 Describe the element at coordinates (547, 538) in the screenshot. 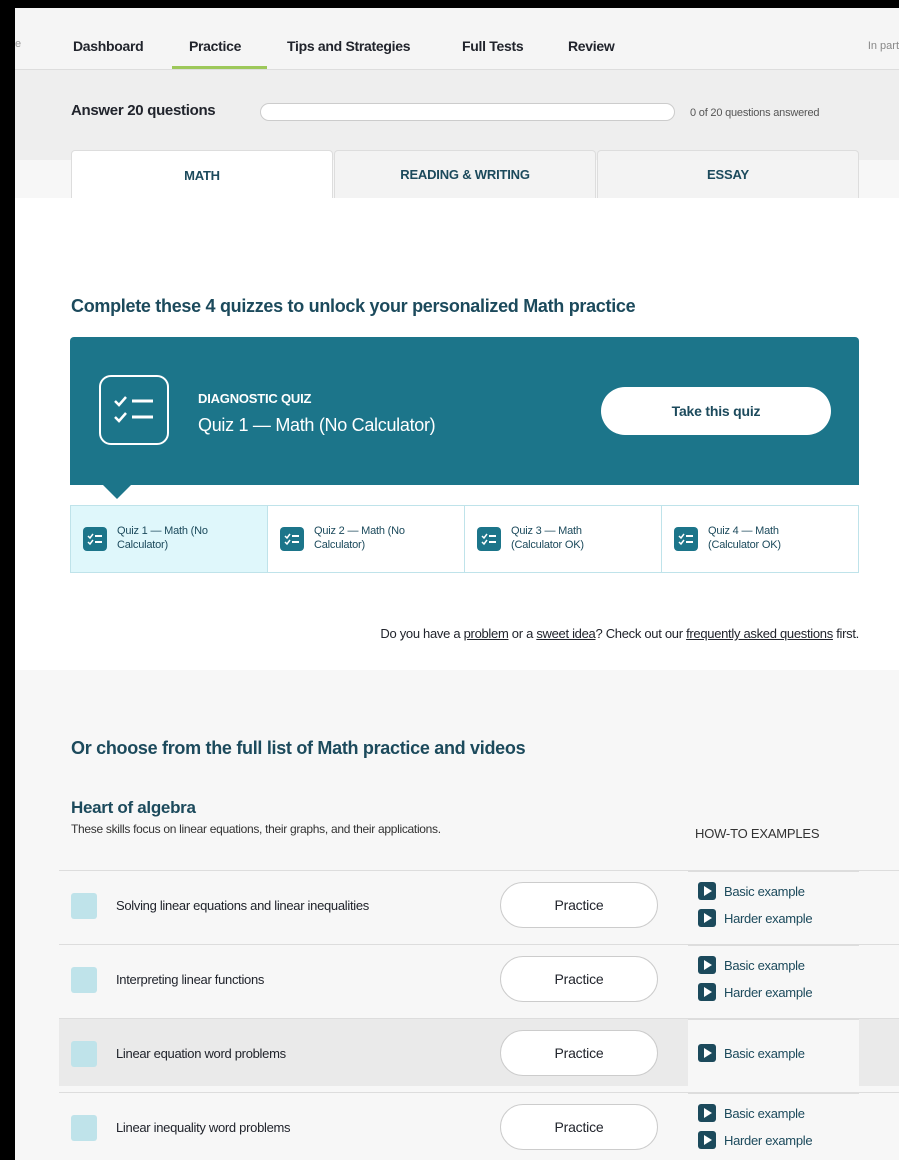

I see `quiz-tile-label: Quiz 3 — Math (Calculator OK)` at that location.